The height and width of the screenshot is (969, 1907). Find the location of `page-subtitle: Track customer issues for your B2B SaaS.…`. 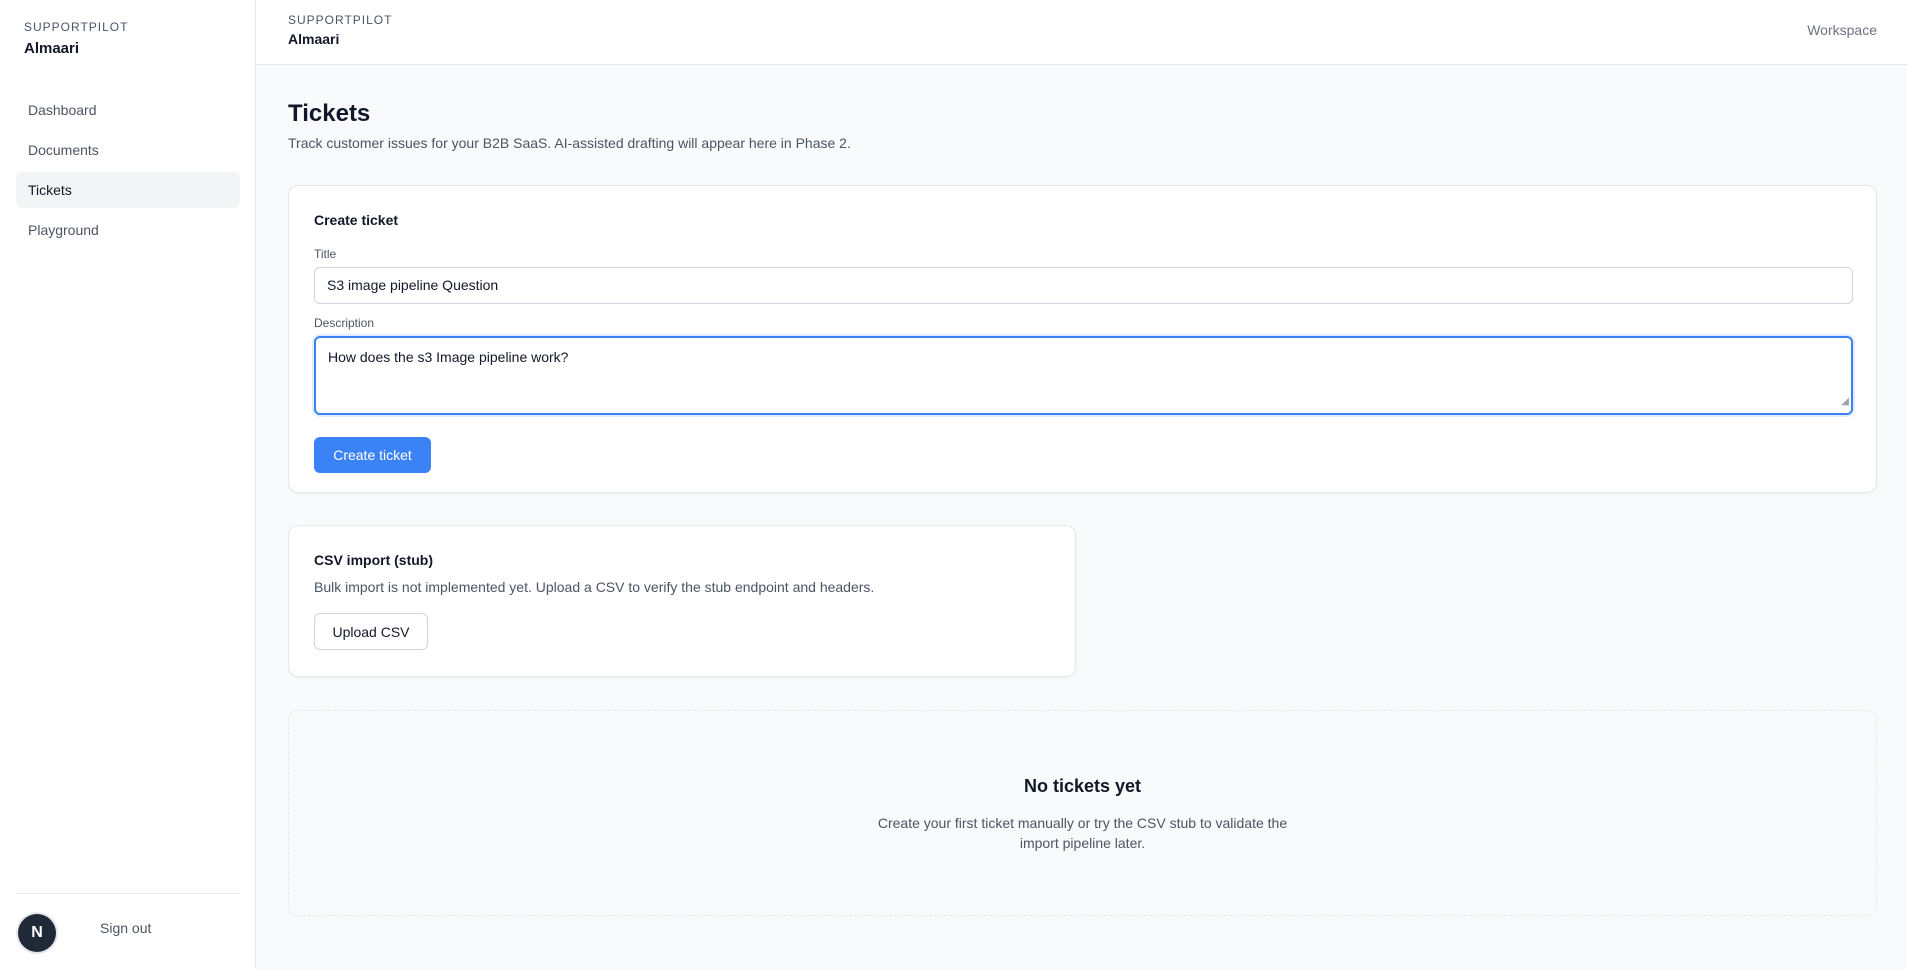

page-subtitle: Track customer issues for your B2B SaaS.… is located at coordinates (569, 143).